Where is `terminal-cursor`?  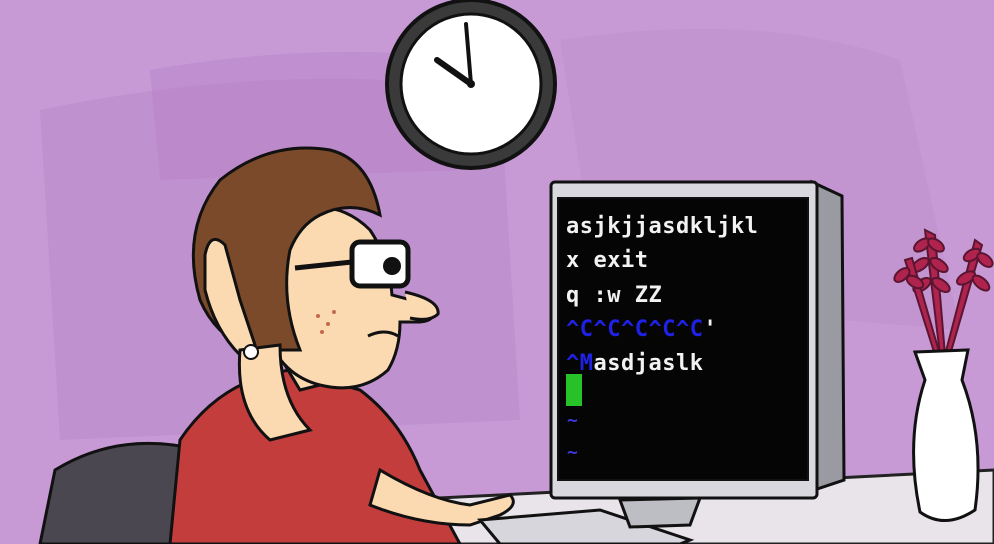 terminal-cursor is located at coordinates (574, 390).